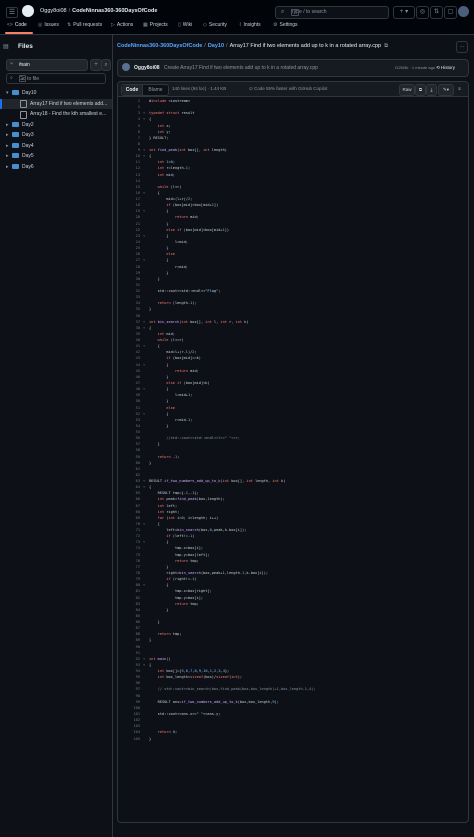 The height and width of the screenshot is (837, 474). Describe the element at coordinates (129, 193) in the screenshot. I see `line-number: 16` at that location.